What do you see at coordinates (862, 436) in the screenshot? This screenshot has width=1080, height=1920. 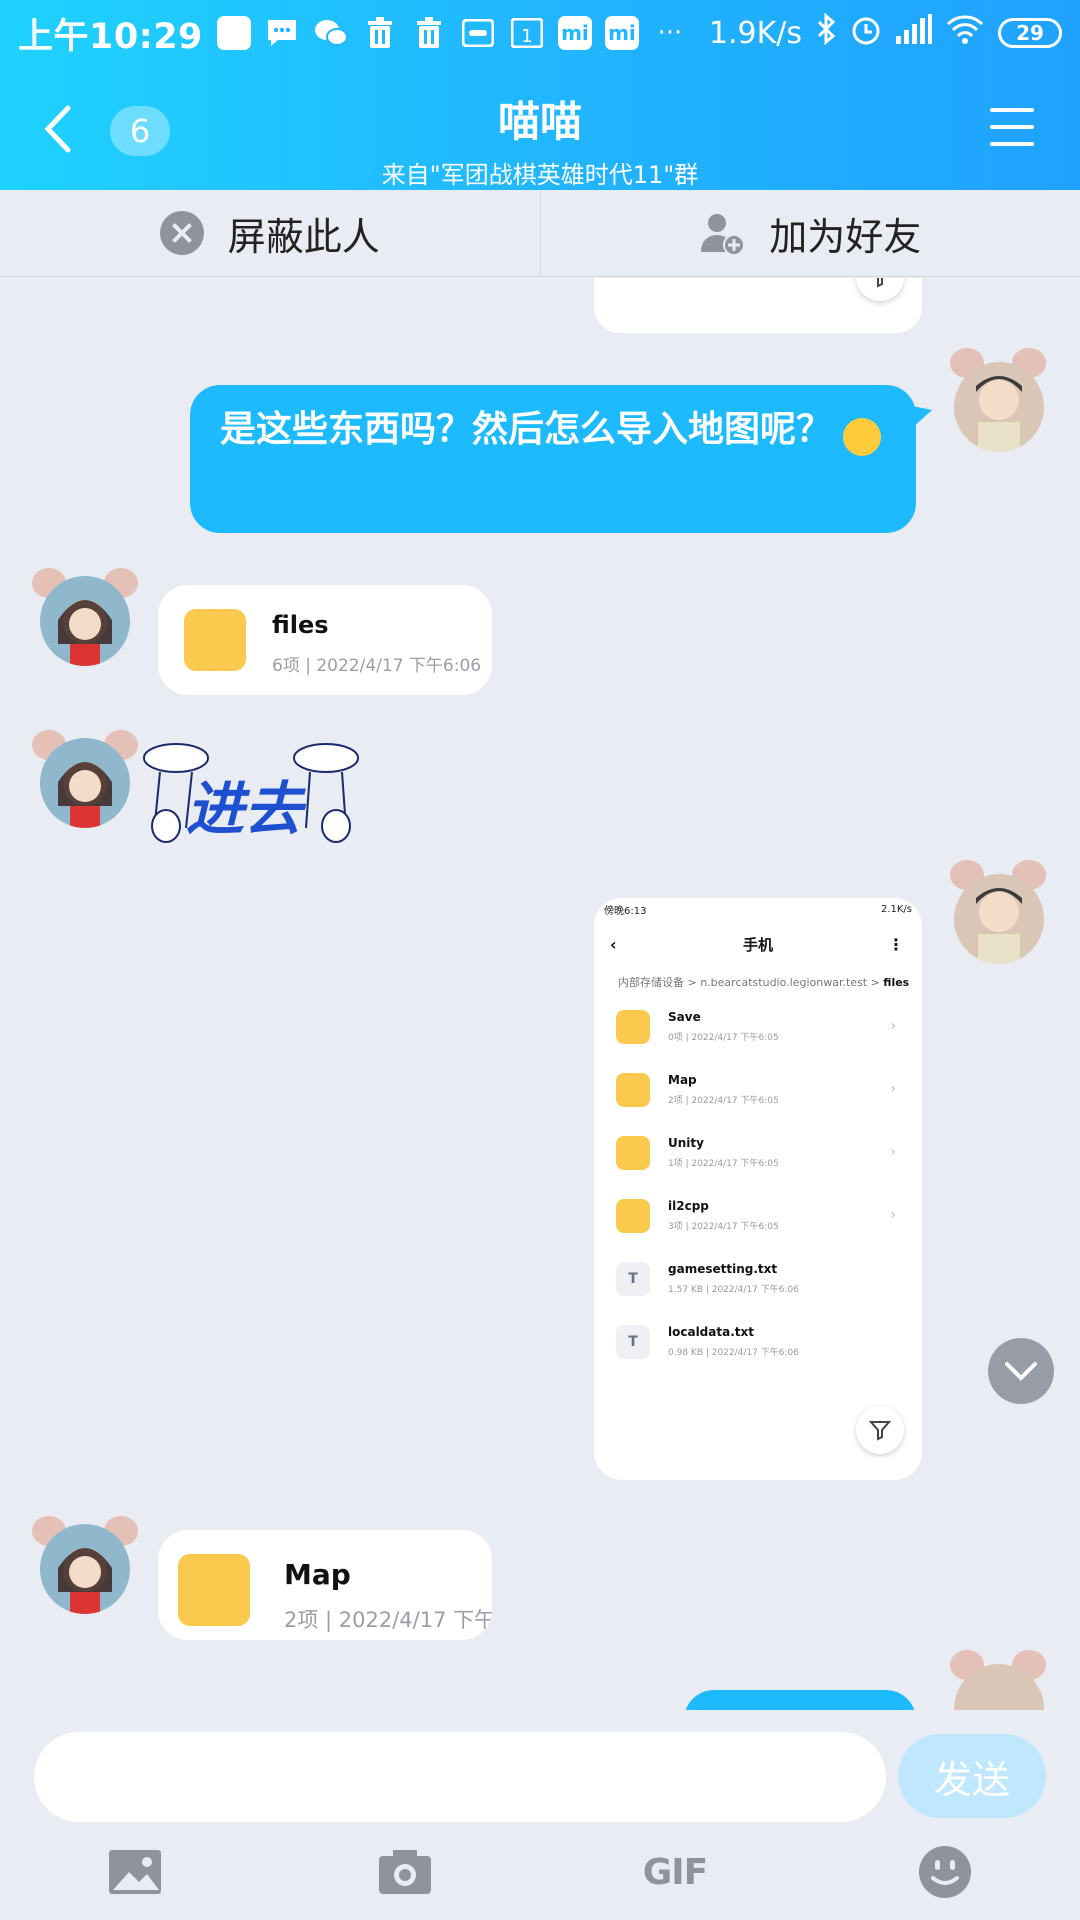 I see `emoji-icon` at bounding box center [862, 436].